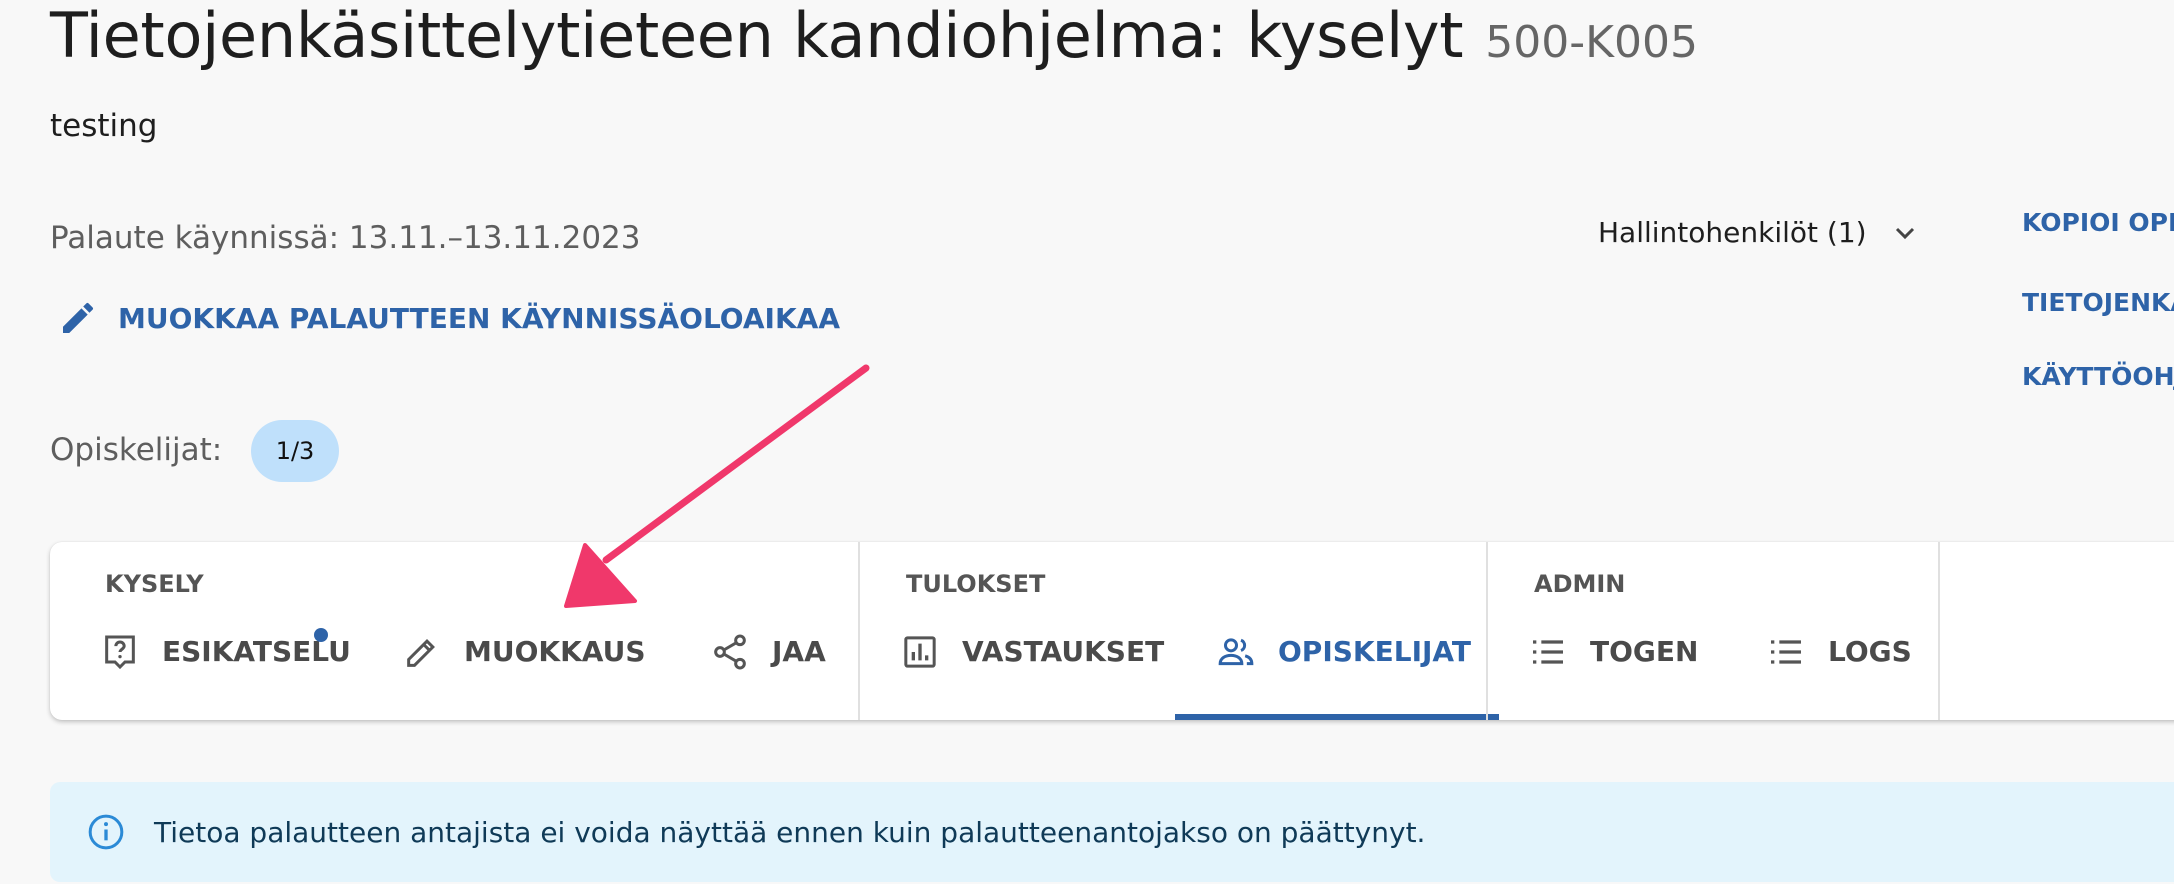 Image resolution: width=2174 pixels, height=884 pixels. What do you see at coordinates (1032, 676) in the screenshot?
I see `tab-vastaukset: VASTAUKSET` at bounding box center [1032, 676].